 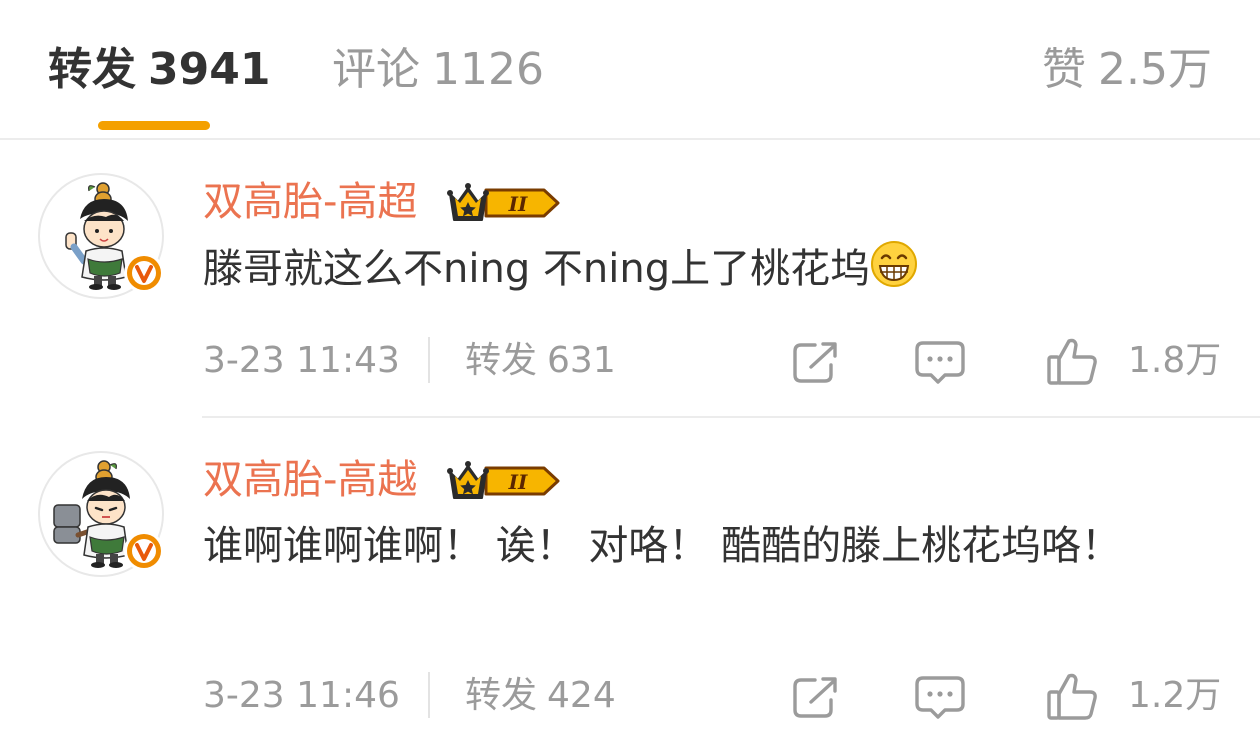 I want to click on comment-body: 谁啊谁啊谁啊！ 诶！ 对咯！ 酷酷的滕上桃花坞咯！, so click(x=662, y=546).